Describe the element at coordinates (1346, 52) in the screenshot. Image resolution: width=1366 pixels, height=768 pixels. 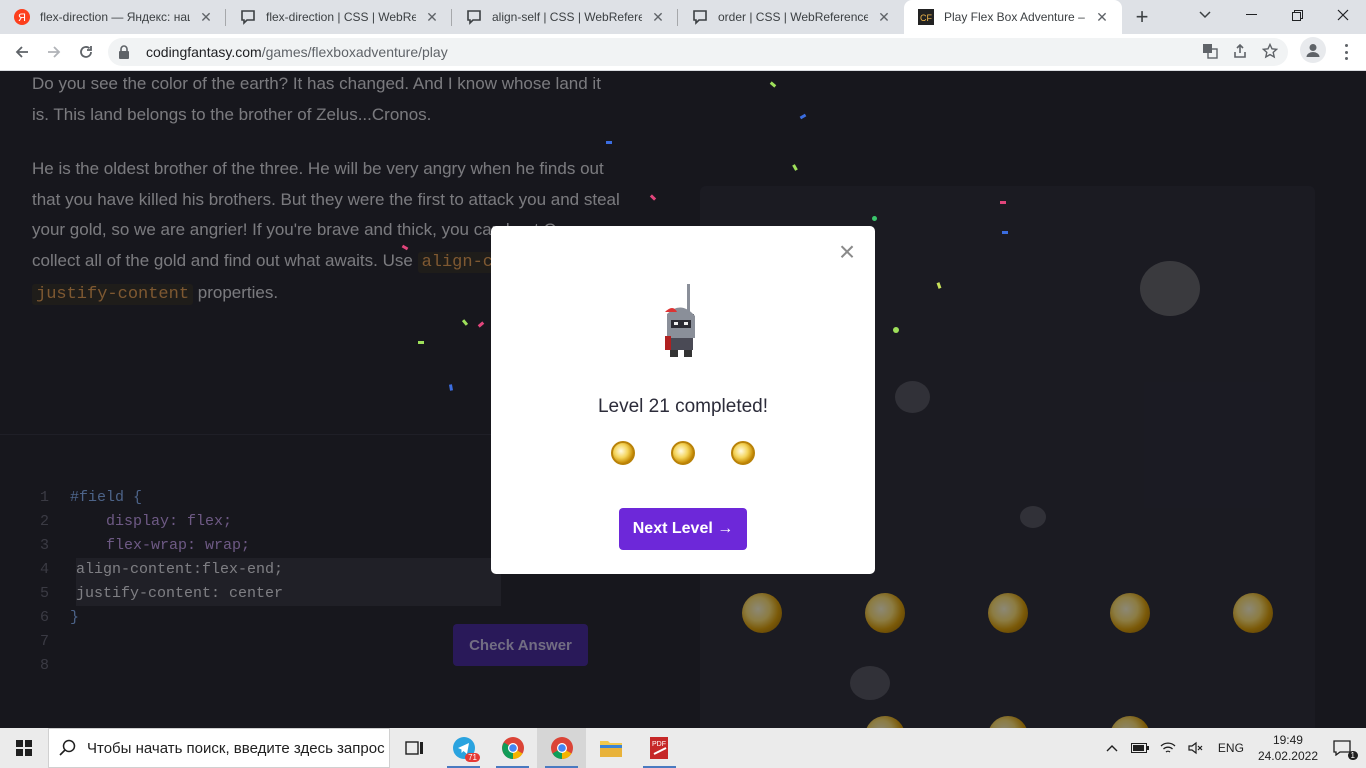
I see `menu-kebab-icon` at that location.